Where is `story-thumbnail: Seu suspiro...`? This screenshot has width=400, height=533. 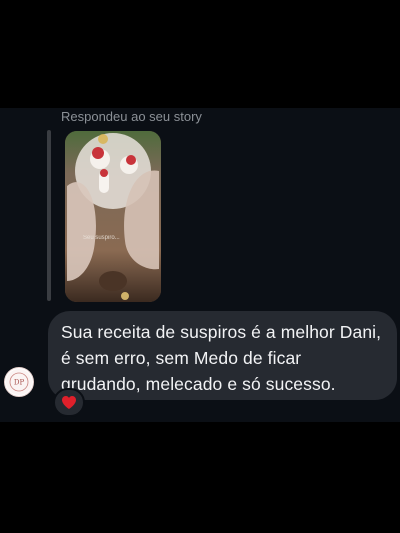
story-thumbnail: Seu suspiro... is located at coordinates (113, 216).